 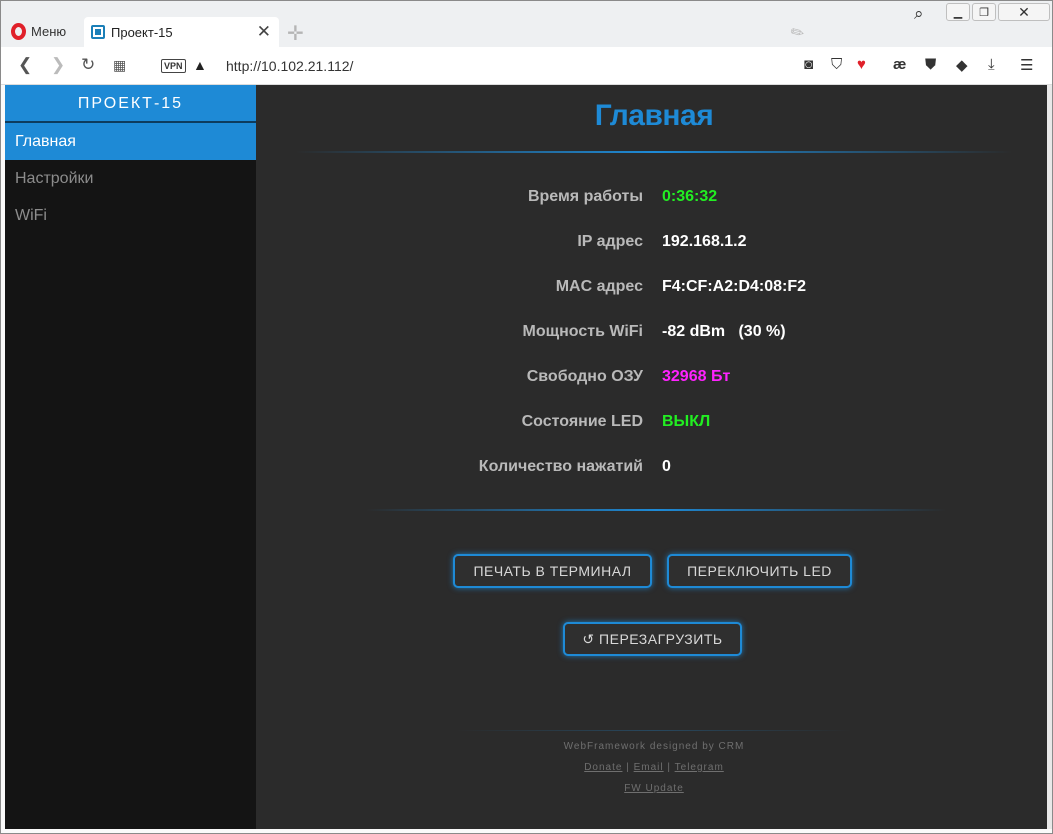 What do you see at coordinates (49, 31) in the screenshot?
I see `menu-label: Меню` at bounding box center [49, 31].